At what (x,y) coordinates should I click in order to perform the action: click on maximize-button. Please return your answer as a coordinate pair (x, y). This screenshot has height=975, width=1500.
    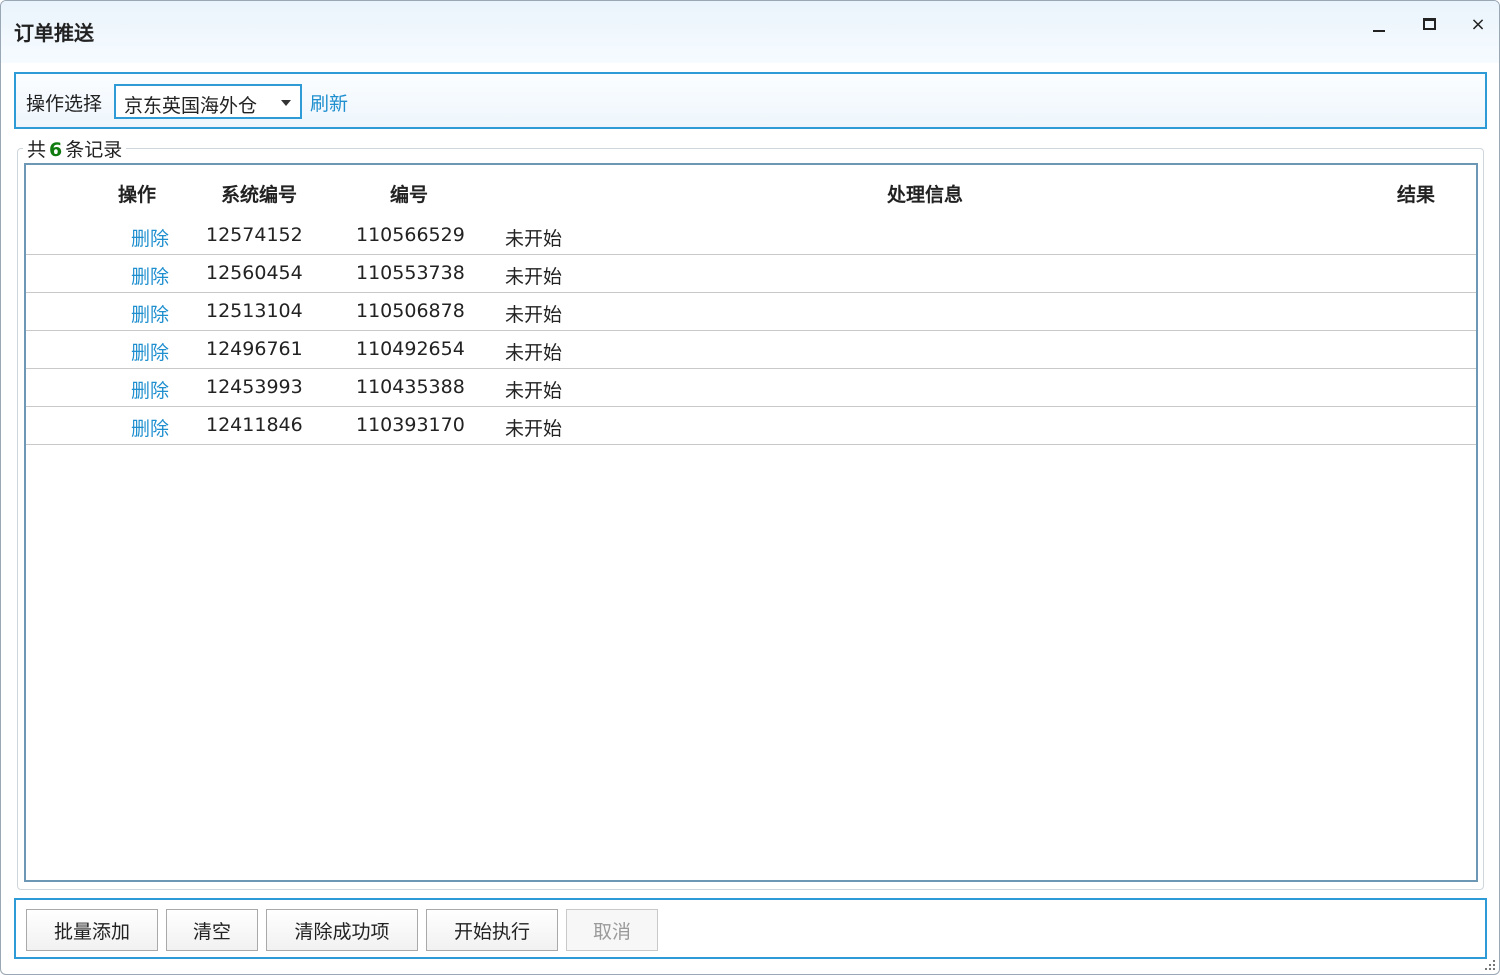
    Looking at the image, I should click on (1429, 24).